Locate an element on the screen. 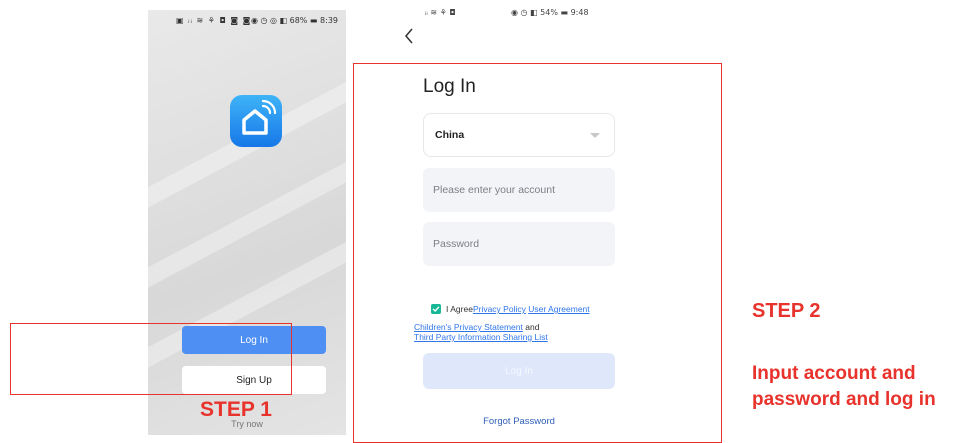 Image resolution: width=978 pixels, height=443 pixels. privacy-policy-link: Privacy Policy is located at coordinates (499, 309).